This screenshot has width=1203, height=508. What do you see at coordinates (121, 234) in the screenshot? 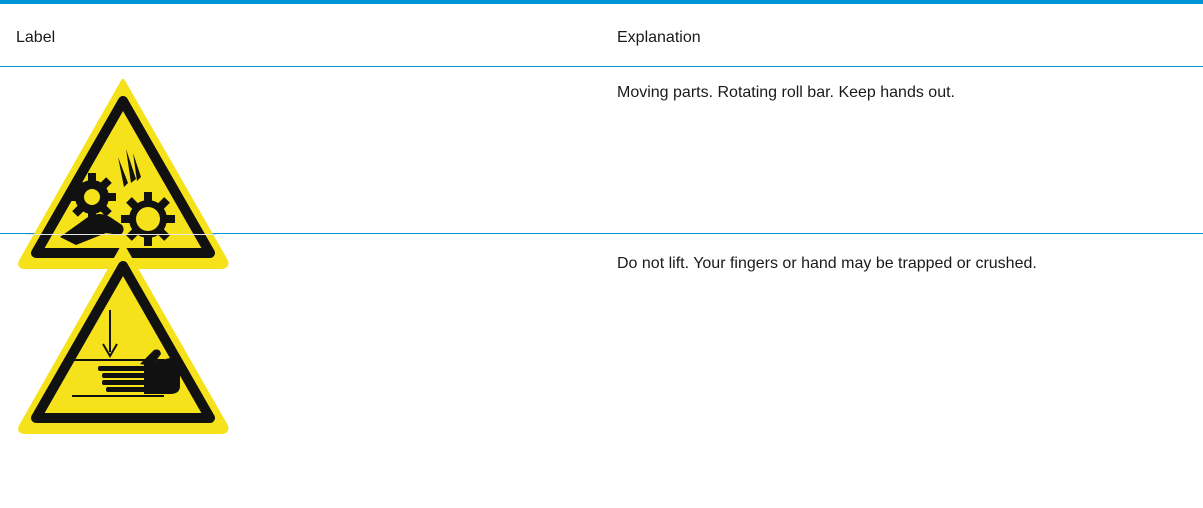
I see `image-top-edge` at bounding box center [121, 234].